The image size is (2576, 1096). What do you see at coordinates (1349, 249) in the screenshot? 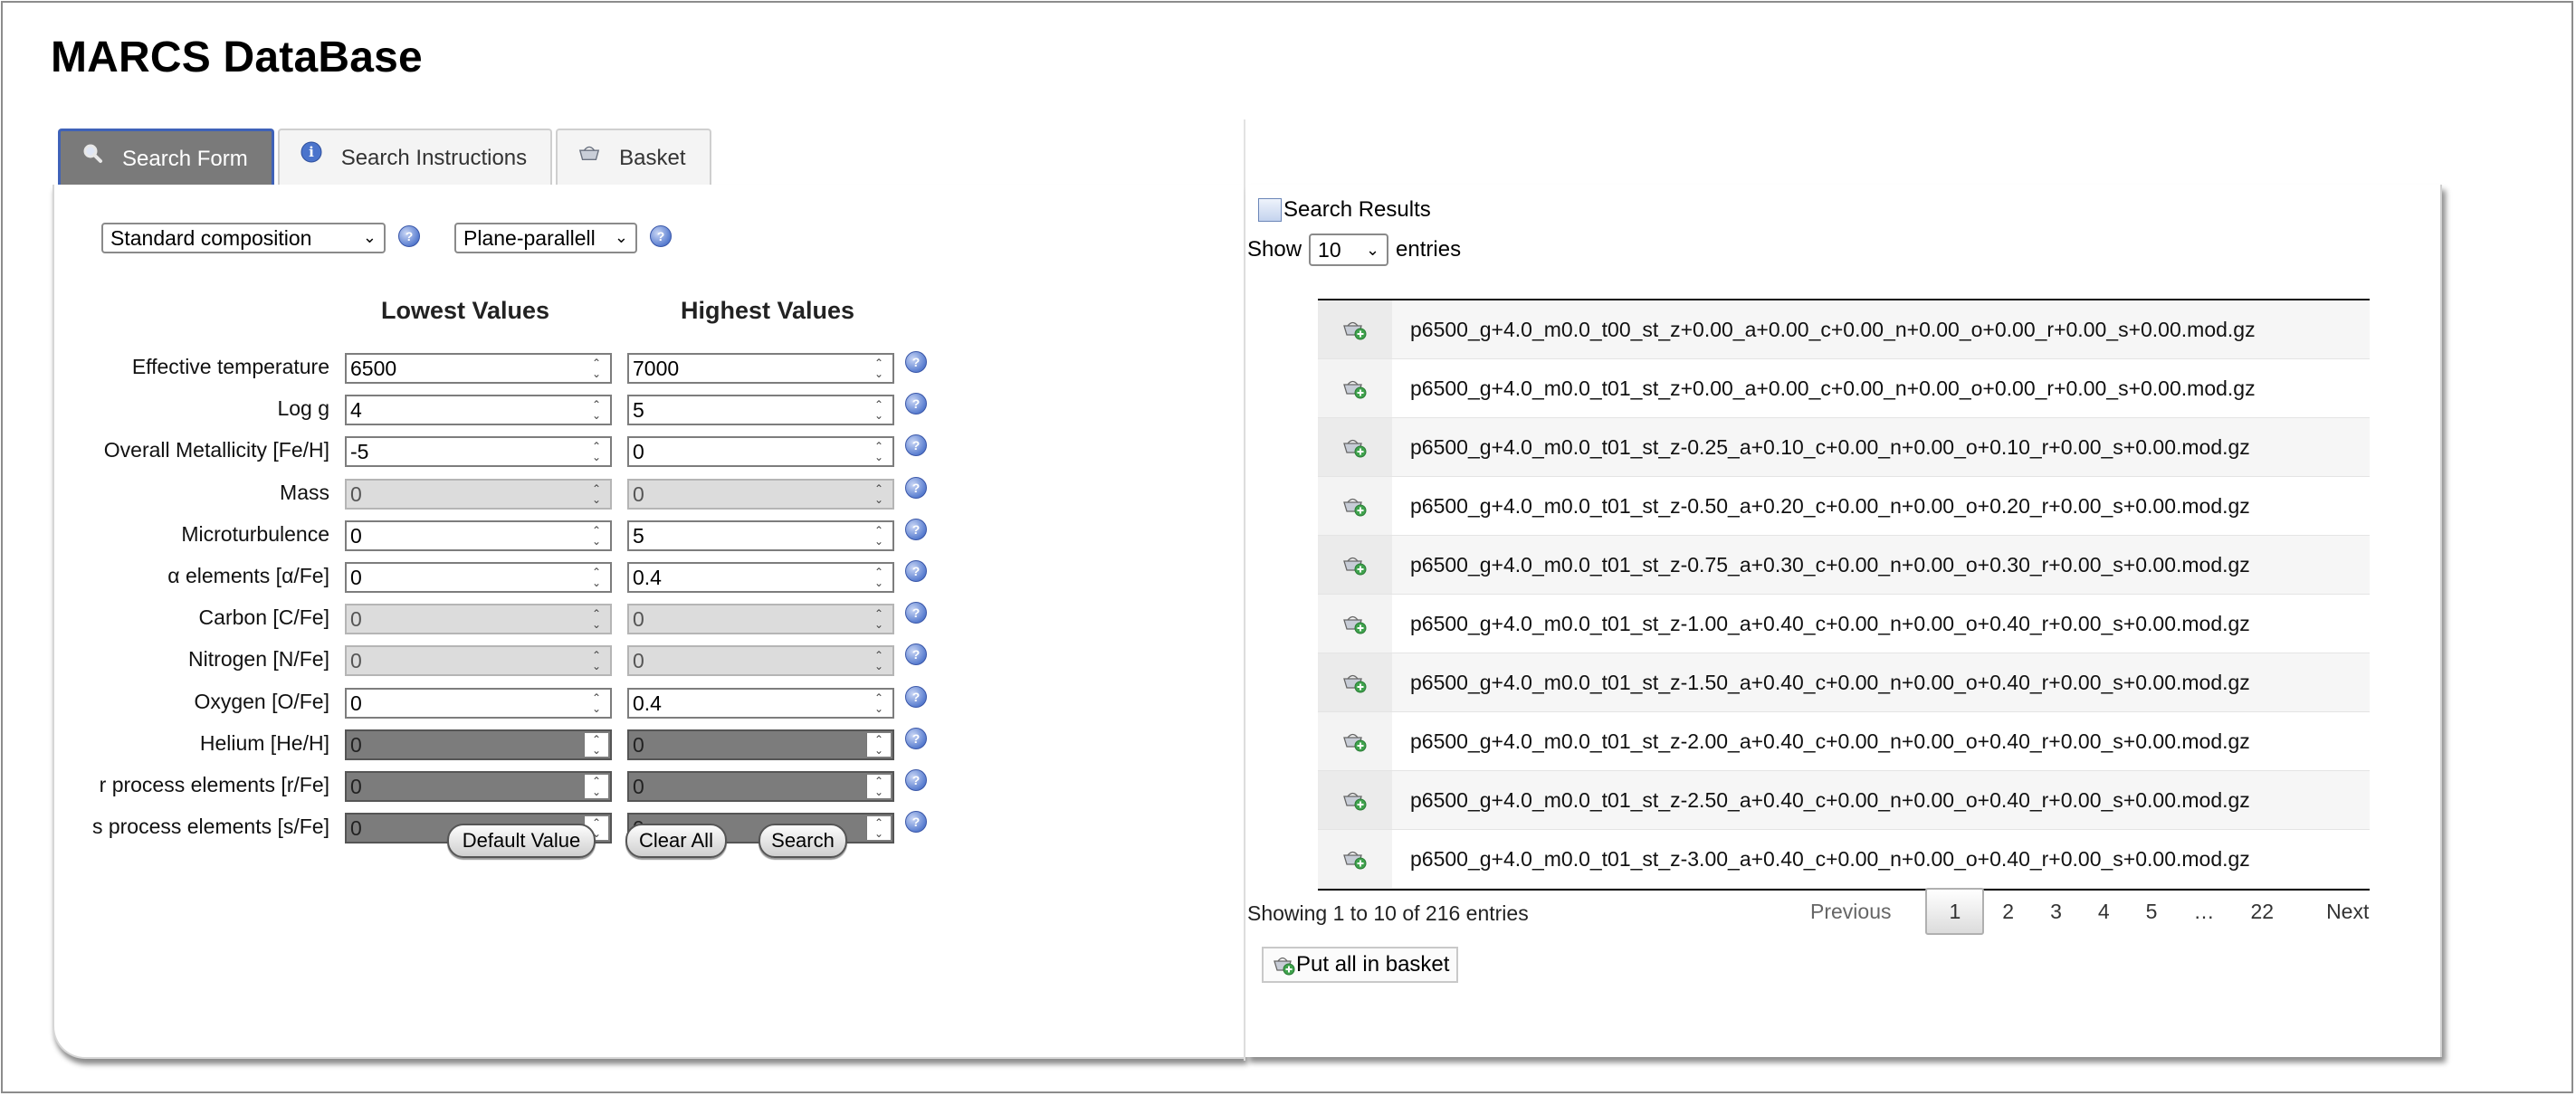
I see `entries-per-page-select: 10 ⌄` at bounding box center [1349, 249].